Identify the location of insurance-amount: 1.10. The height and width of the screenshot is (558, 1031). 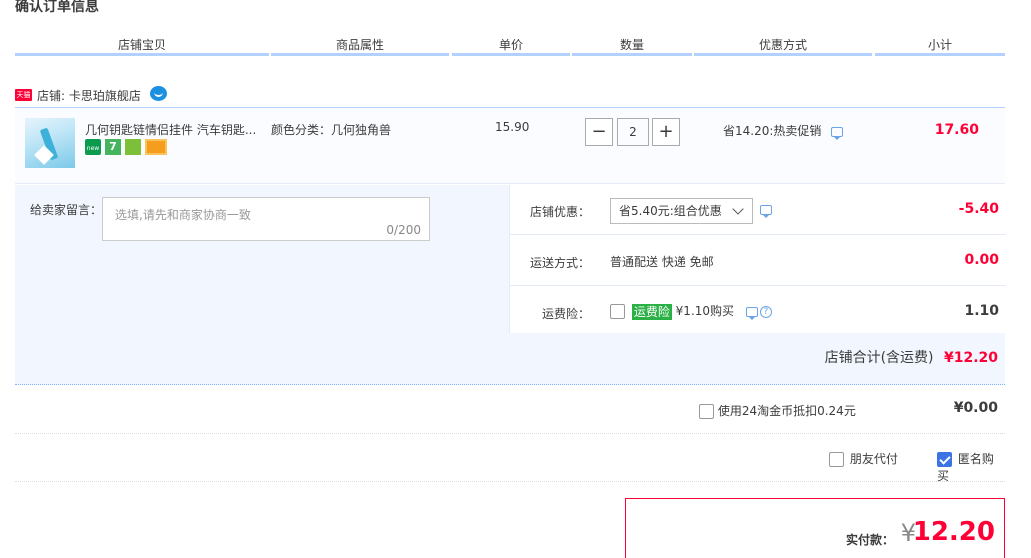
(981, 311).